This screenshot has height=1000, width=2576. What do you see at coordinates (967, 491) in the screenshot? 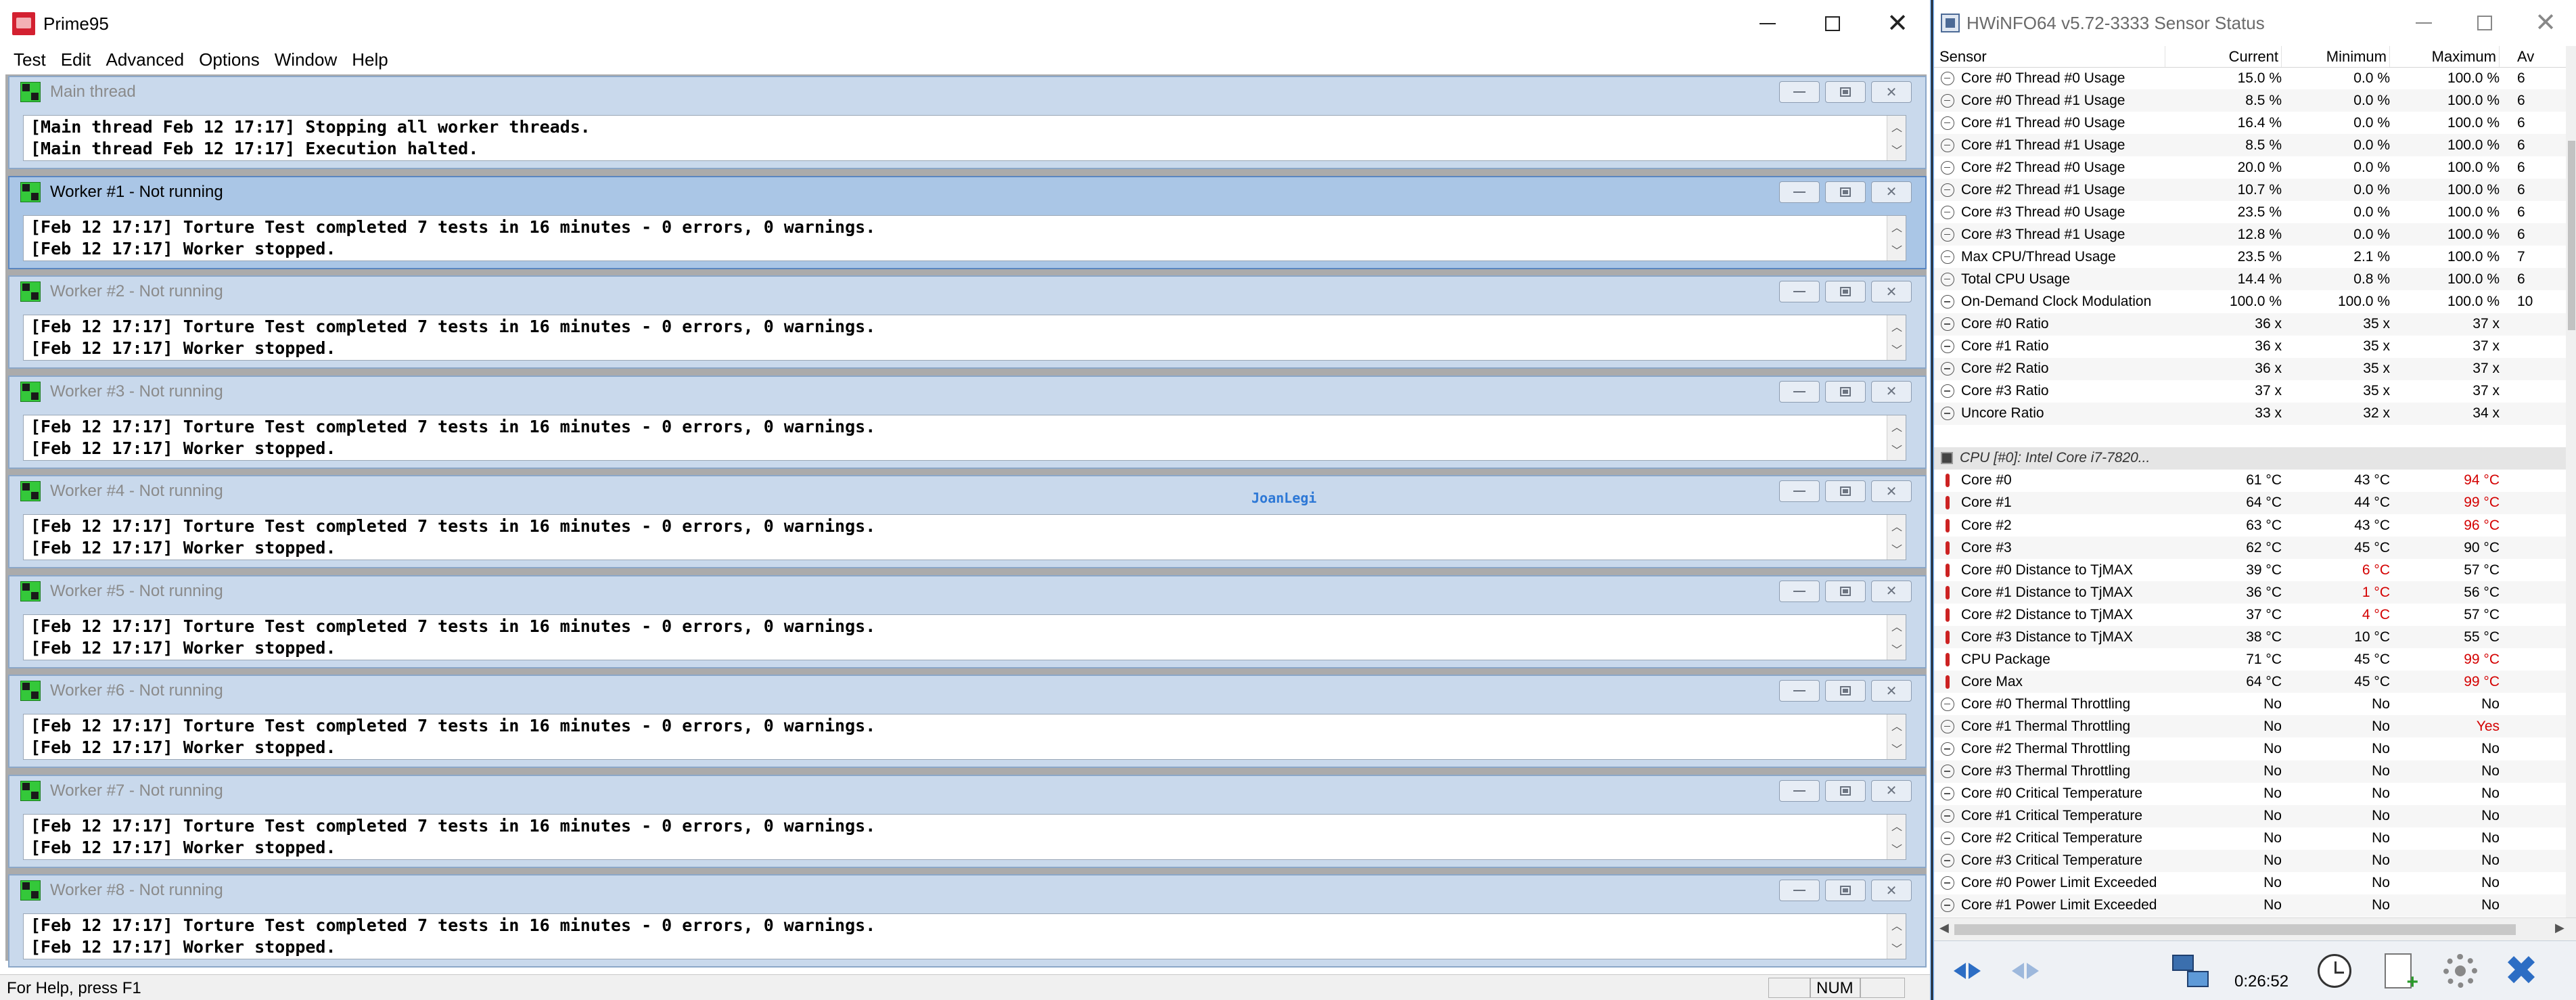
I see `worker-title-bar: Worker #4 - Not running ✕` at bounding box center [967, 491].